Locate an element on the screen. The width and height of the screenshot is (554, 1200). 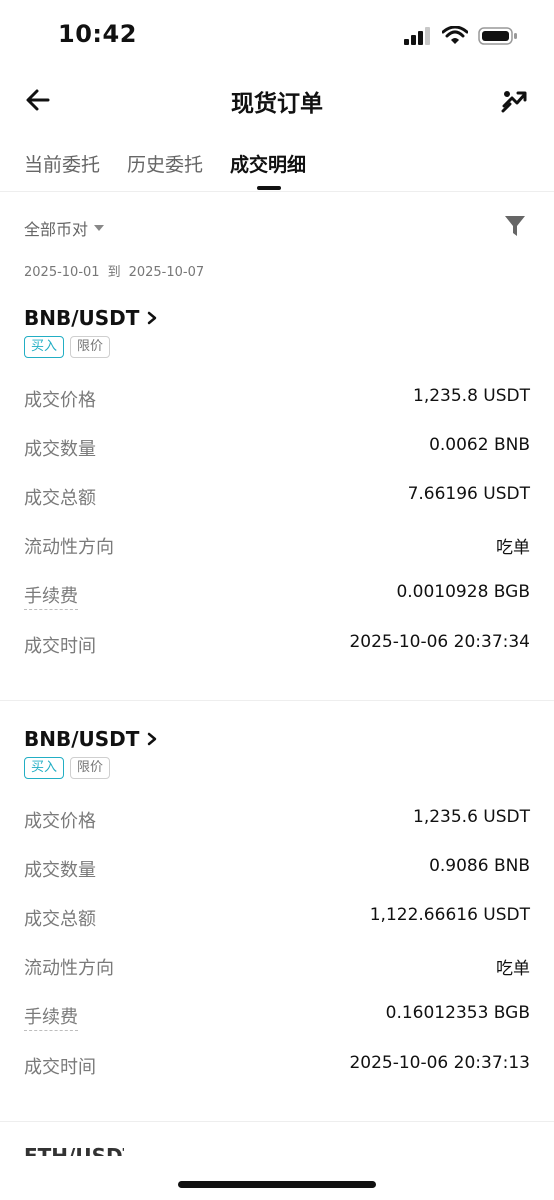
detail-row-time: 成交时间 2025-10-06 20:37:13 is located at coordinates (277, 1066).